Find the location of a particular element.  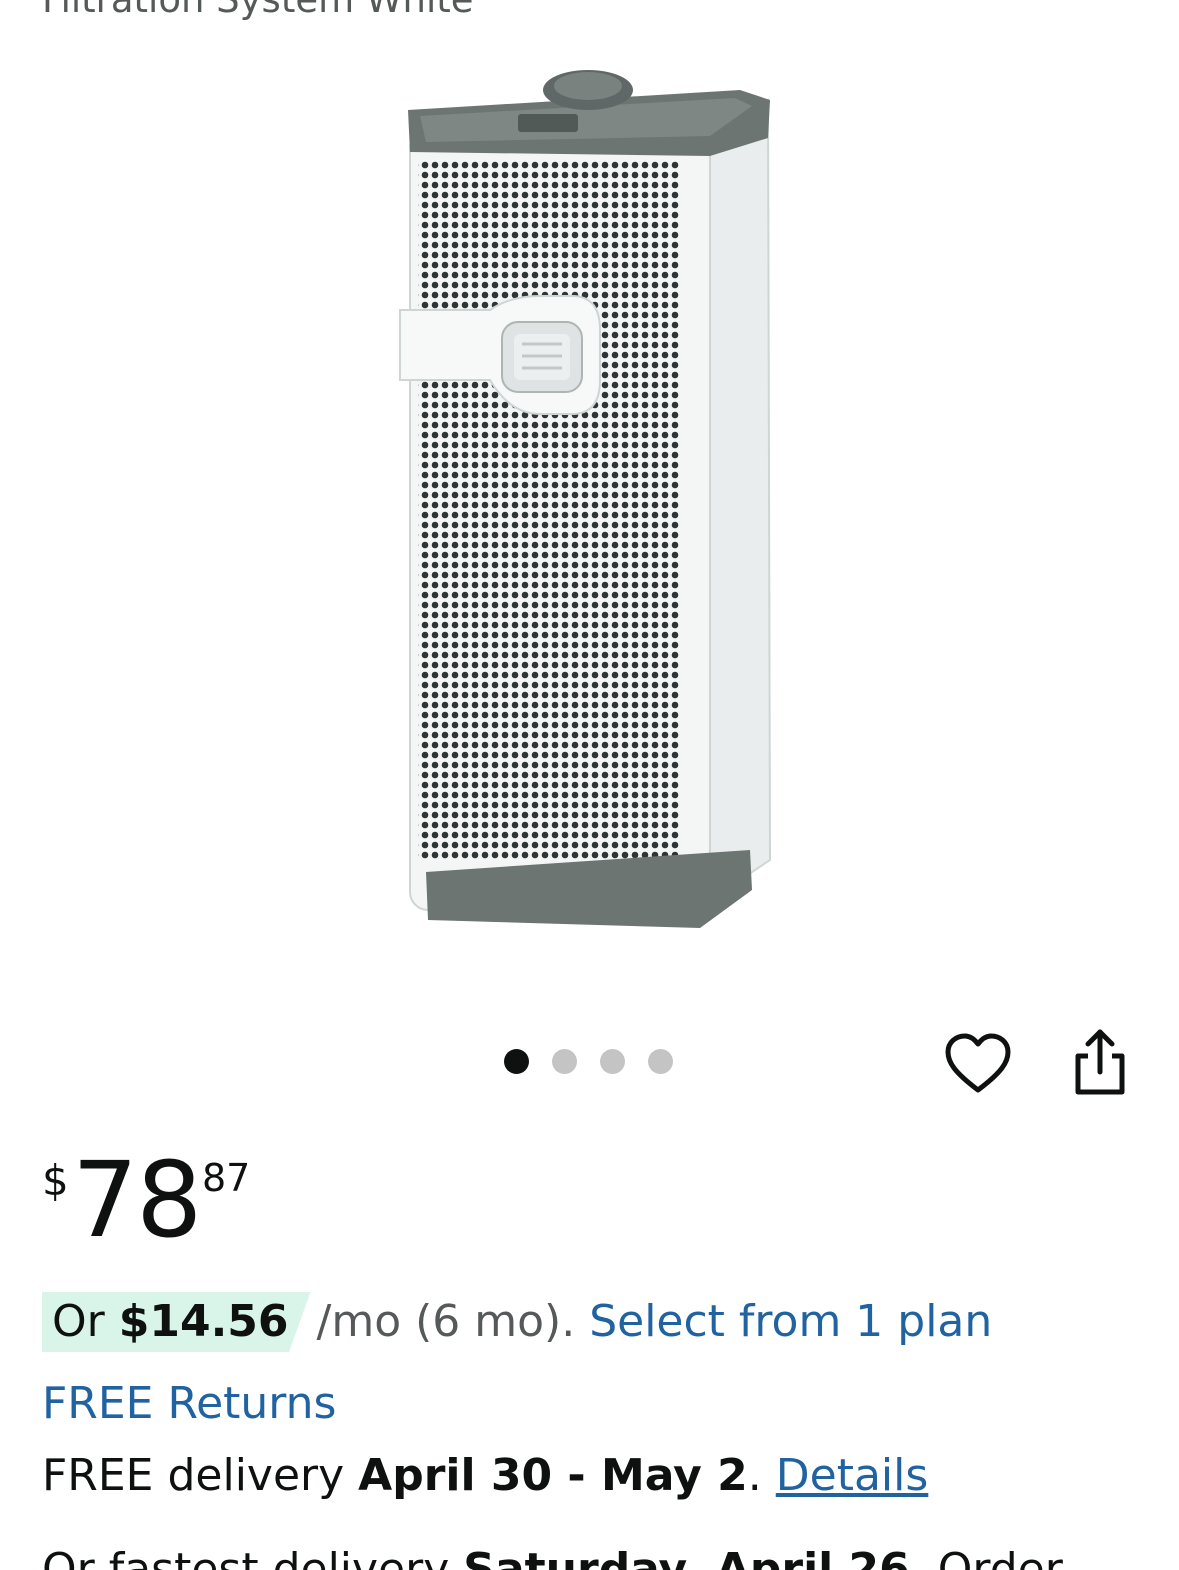

heart-icon is located at coordinates (978, 1064).